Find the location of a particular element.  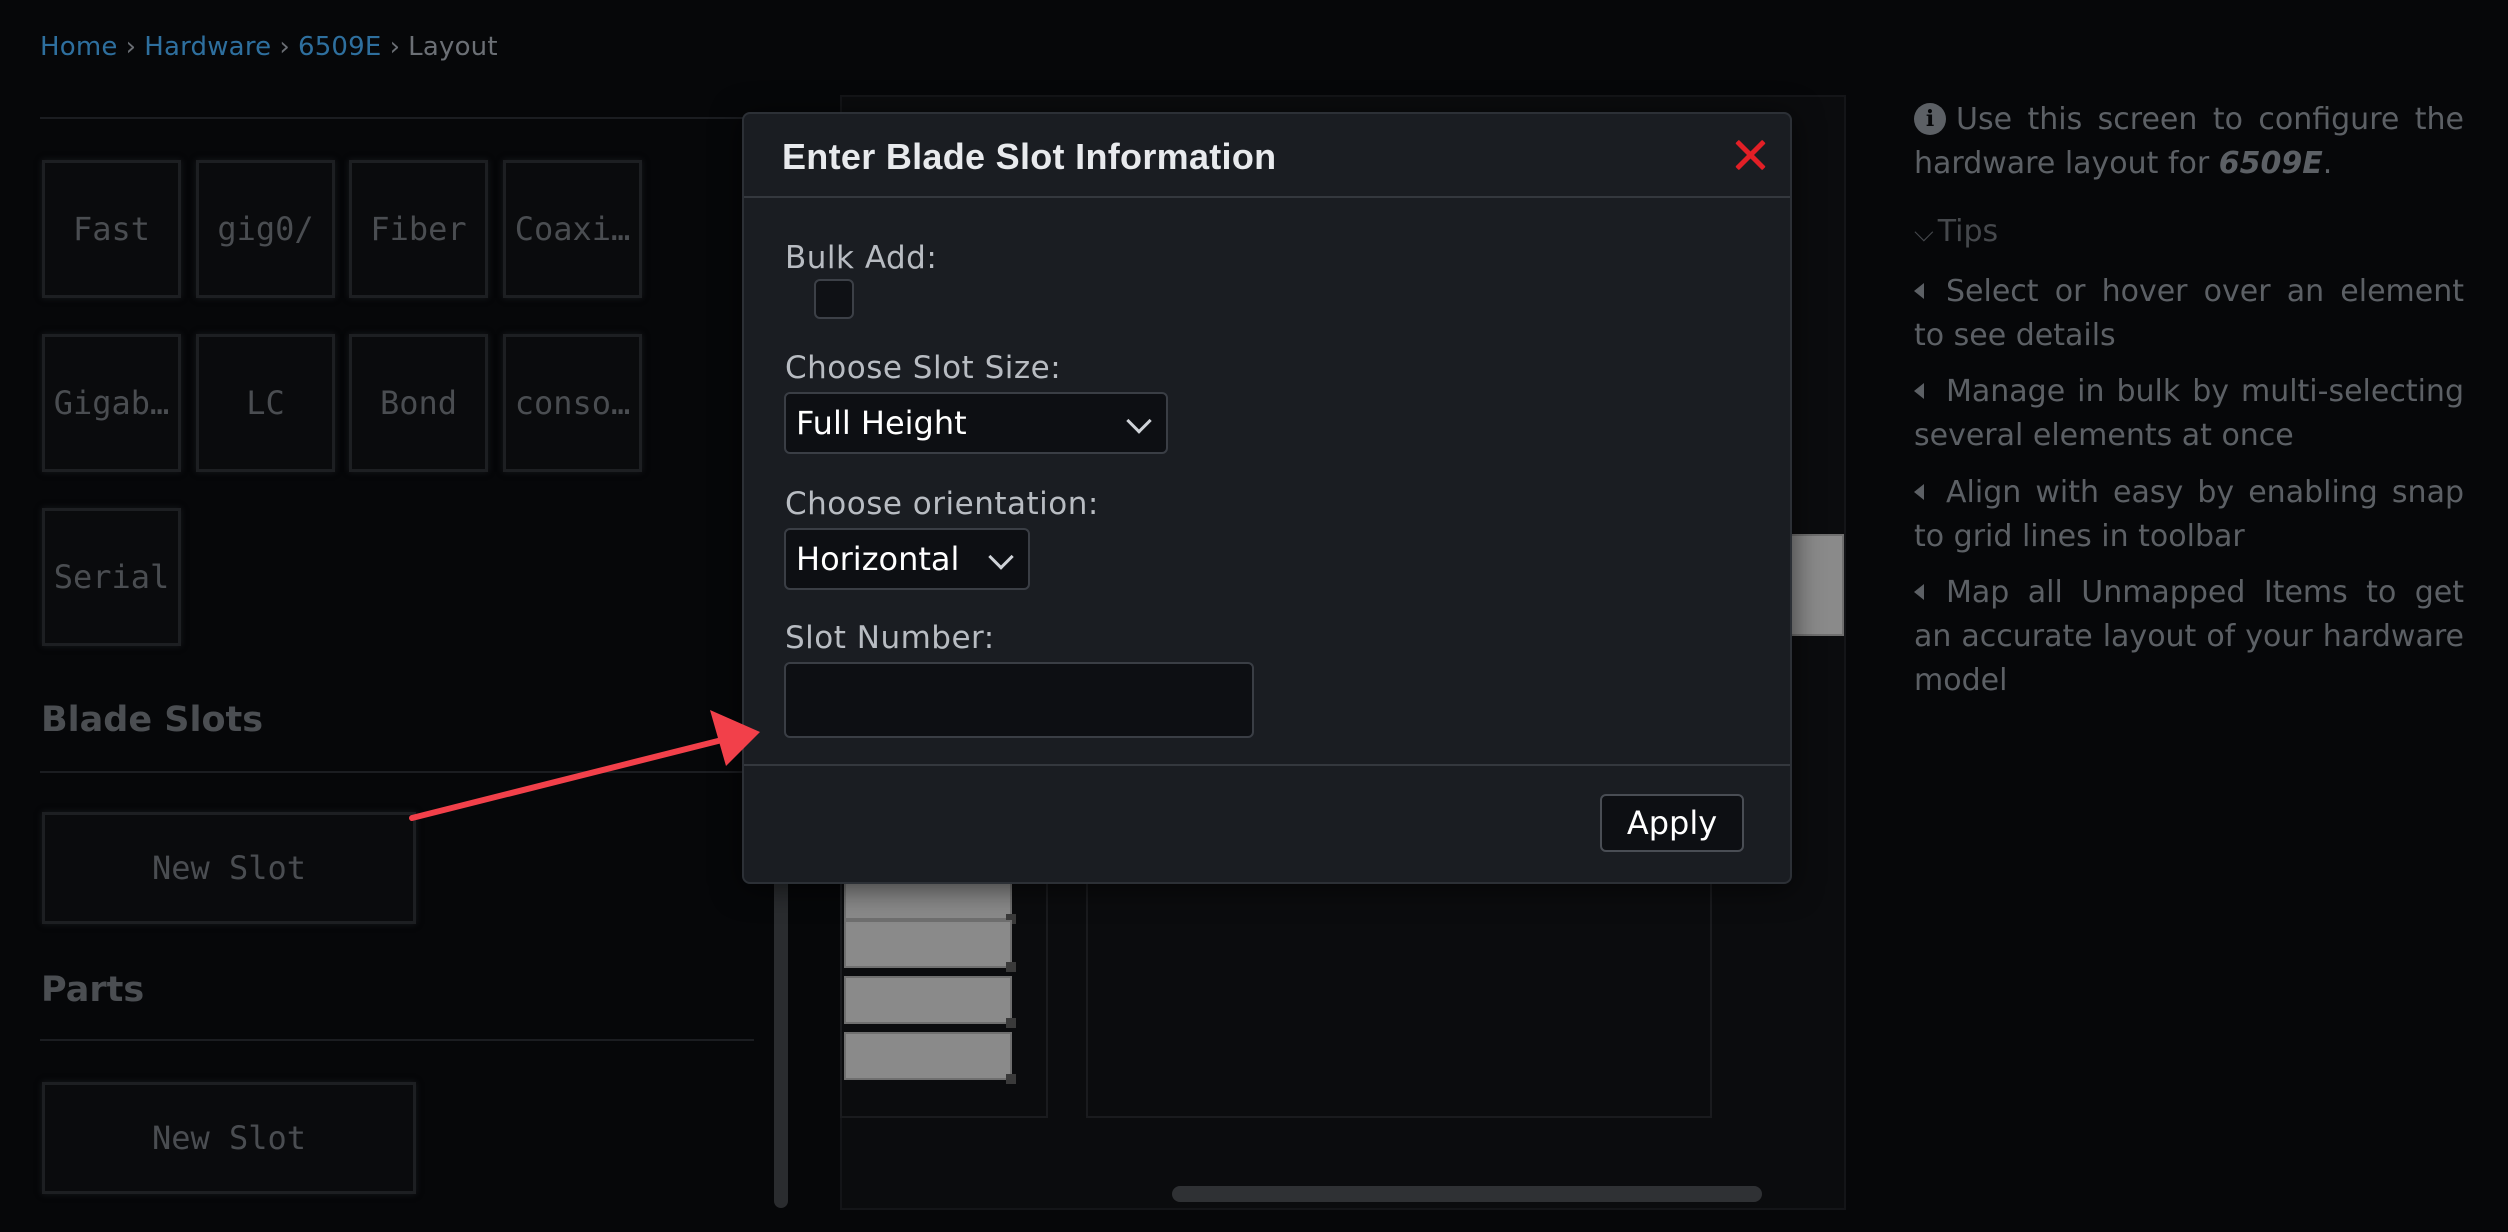

palette-scrollbar is located at coordinates (781, 1039).